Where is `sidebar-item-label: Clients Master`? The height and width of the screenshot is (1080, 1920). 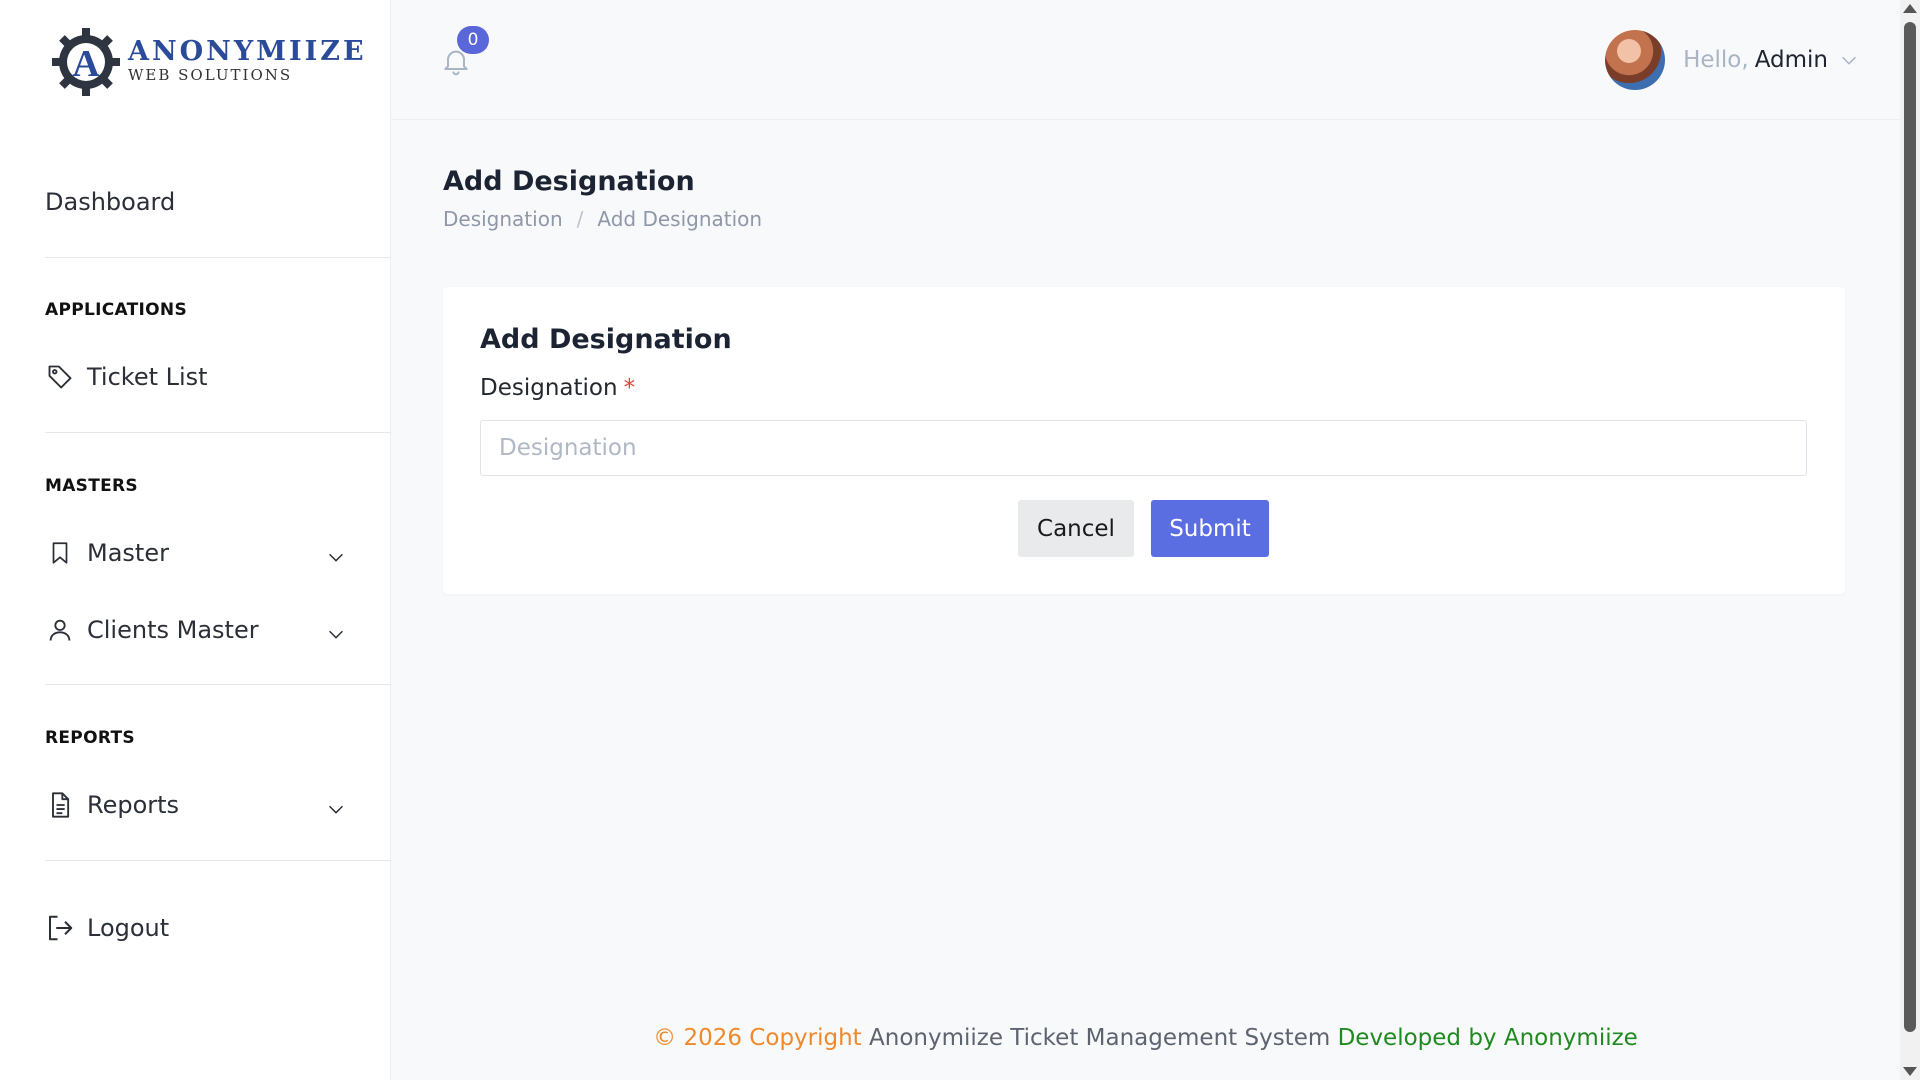 sidebar-item-label: Clients Master is located at coordinates (173, 630).